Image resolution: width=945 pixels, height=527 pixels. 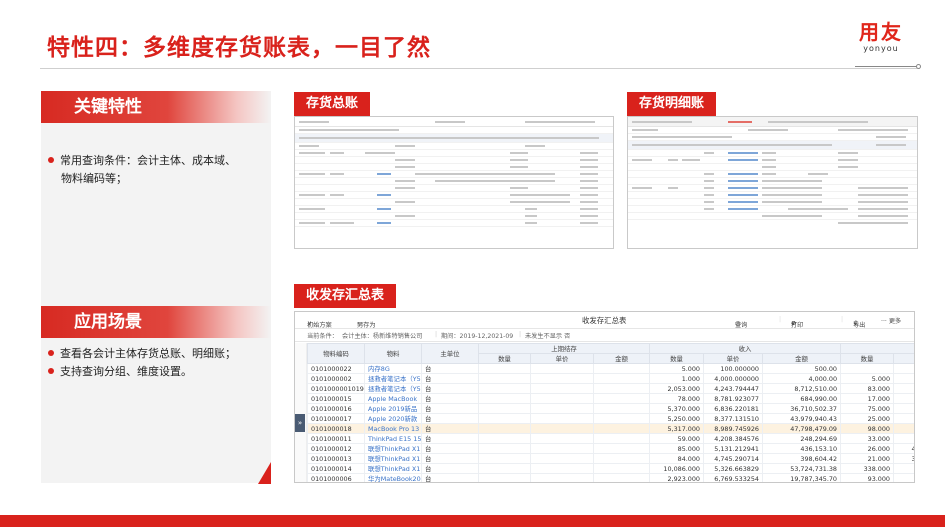 I want to click on cell-name: Apple 2019新品, so click(x=393, y=408).